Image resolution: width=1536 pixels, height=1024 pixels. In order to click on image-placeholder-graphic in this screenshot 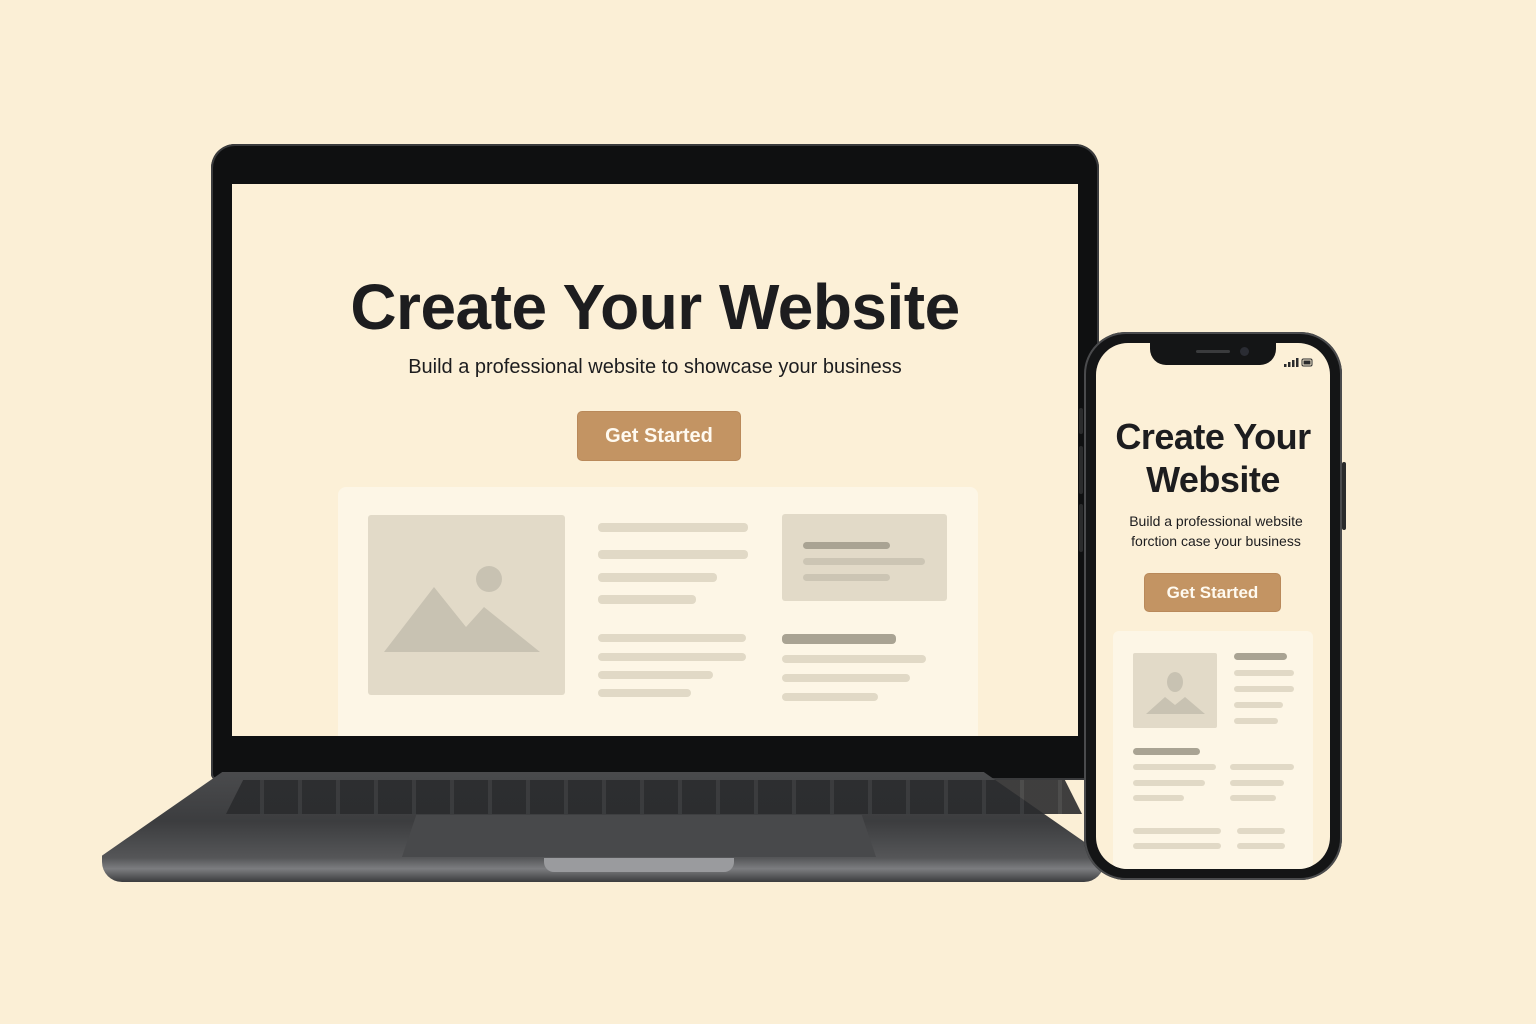, I will do `click(462, 609)`.